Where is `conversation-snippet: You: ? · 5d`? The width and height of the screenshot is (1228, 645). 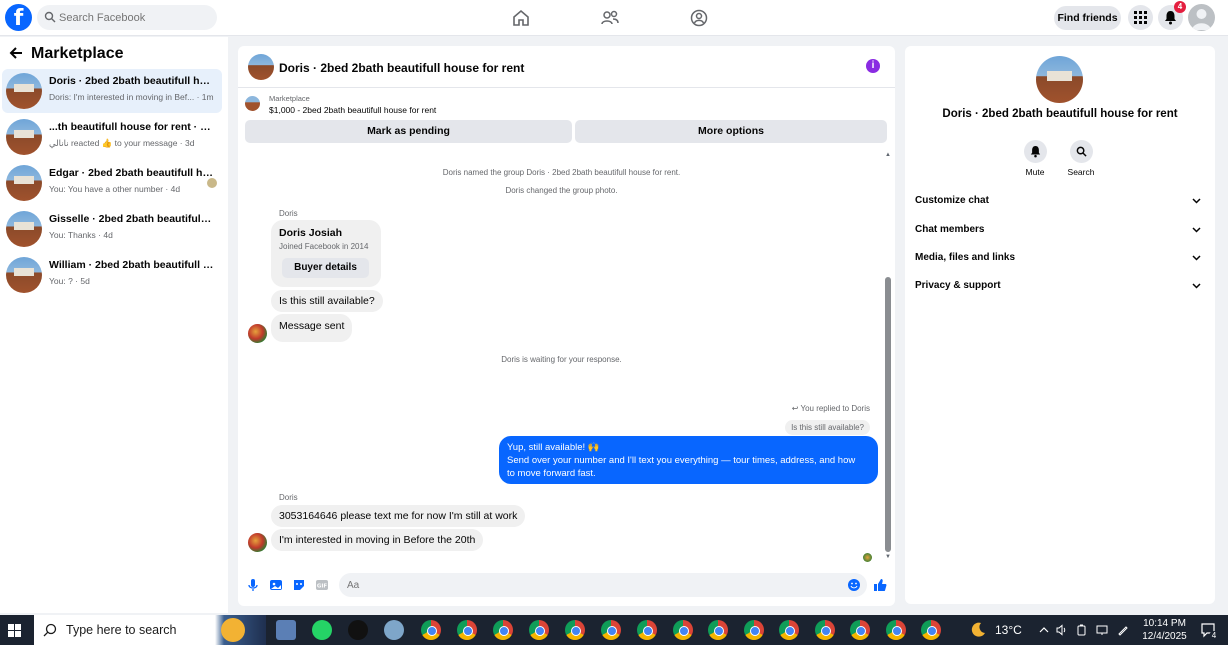
conversation-snippet: You: ? · 5d is located at coordinates (69, 281).